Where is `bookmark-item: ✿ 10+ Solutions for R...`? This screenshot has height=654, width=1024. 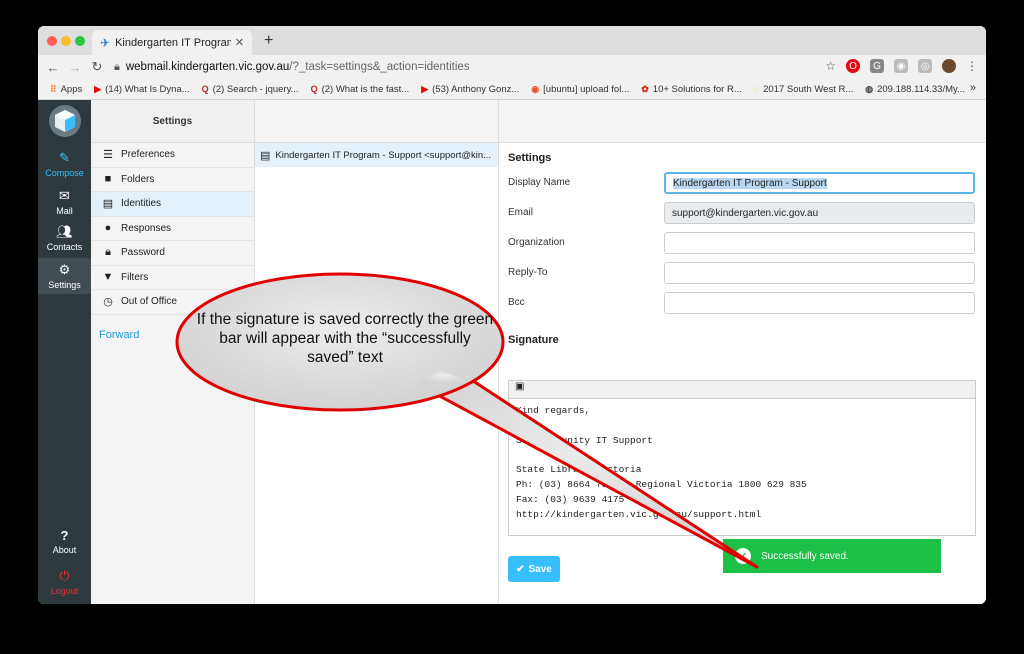 bookmark-item: ✿ 10+ Solutions for R... is located at coordinates (691, 89).